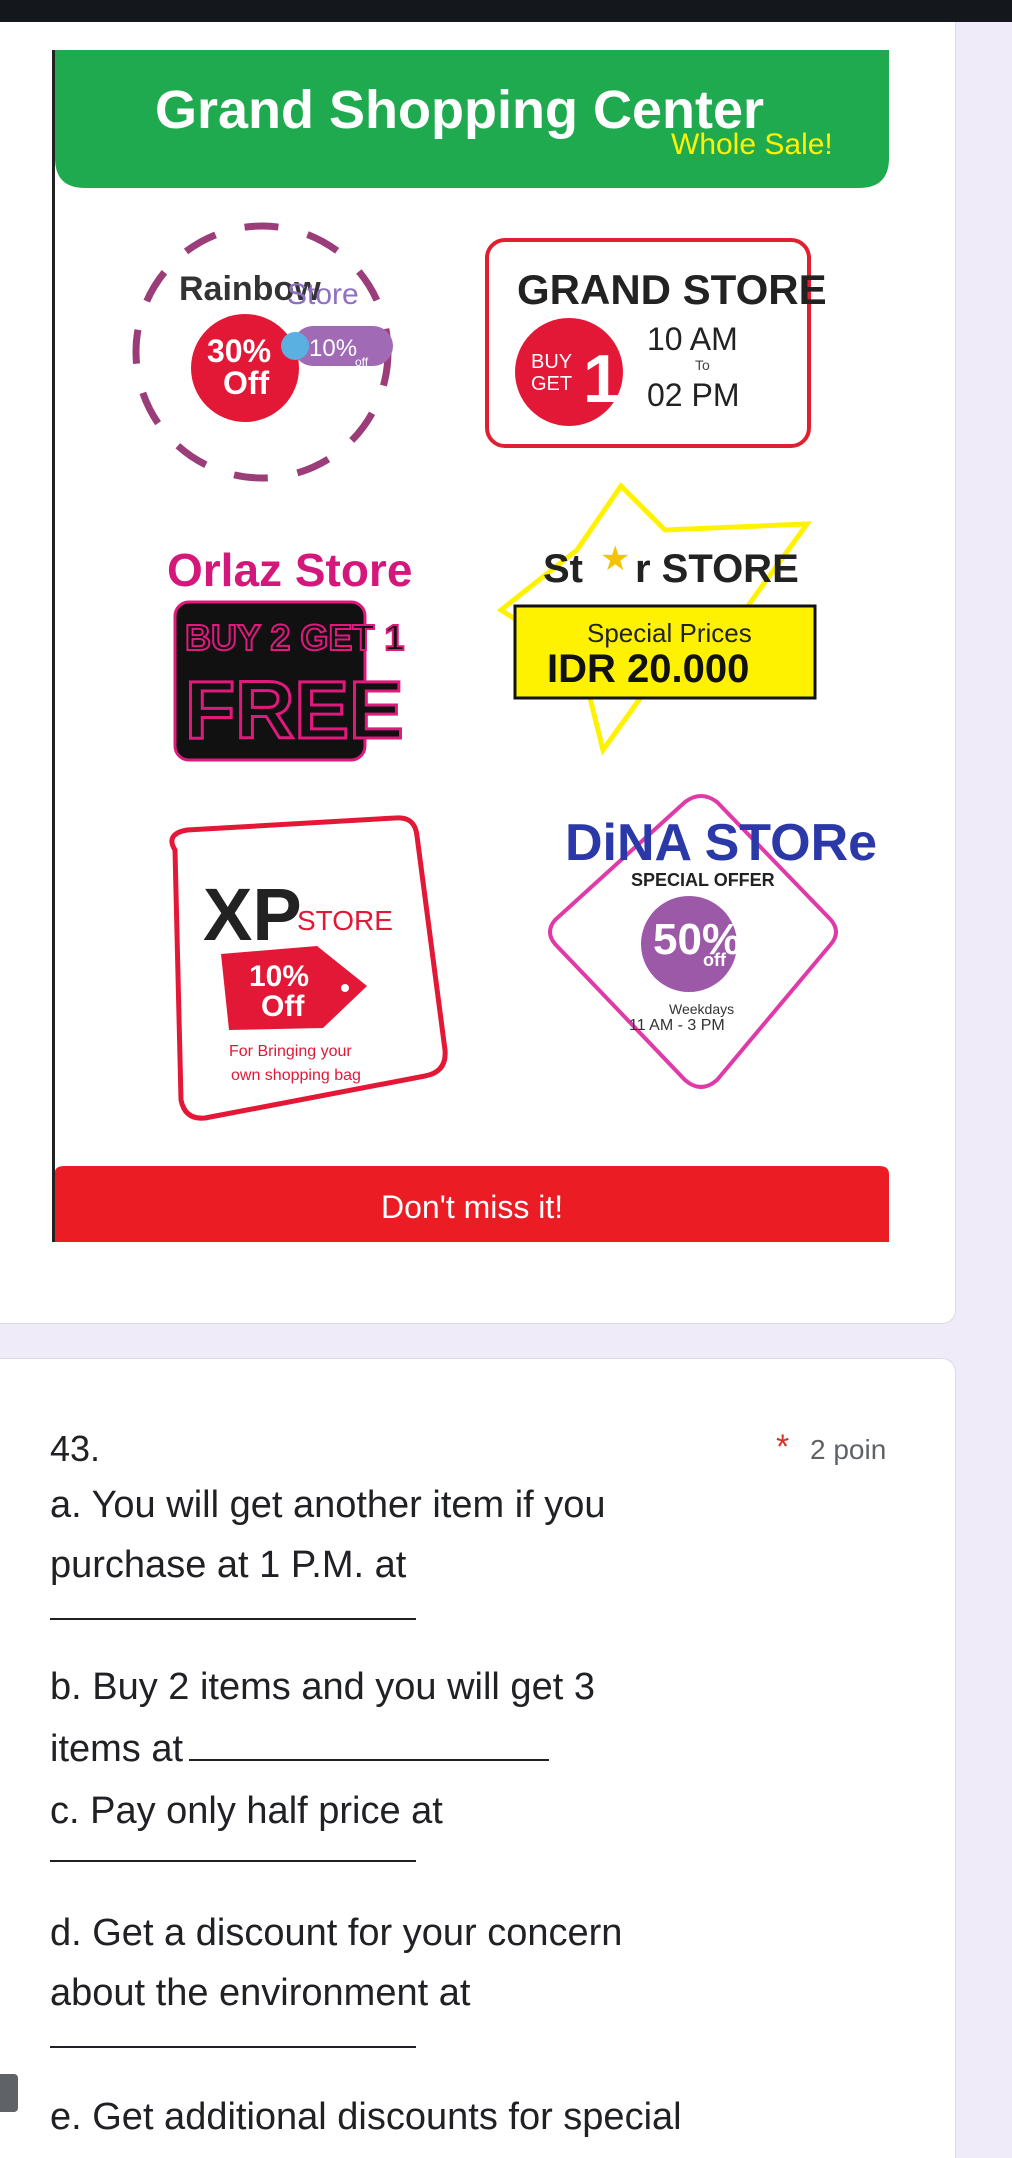 Image resolution: width=1012 pixels, height=2158 pixels. Describe the element at coordinates (602, 379) in the screenshot. I see `grand-badge-number: 1` at that location.